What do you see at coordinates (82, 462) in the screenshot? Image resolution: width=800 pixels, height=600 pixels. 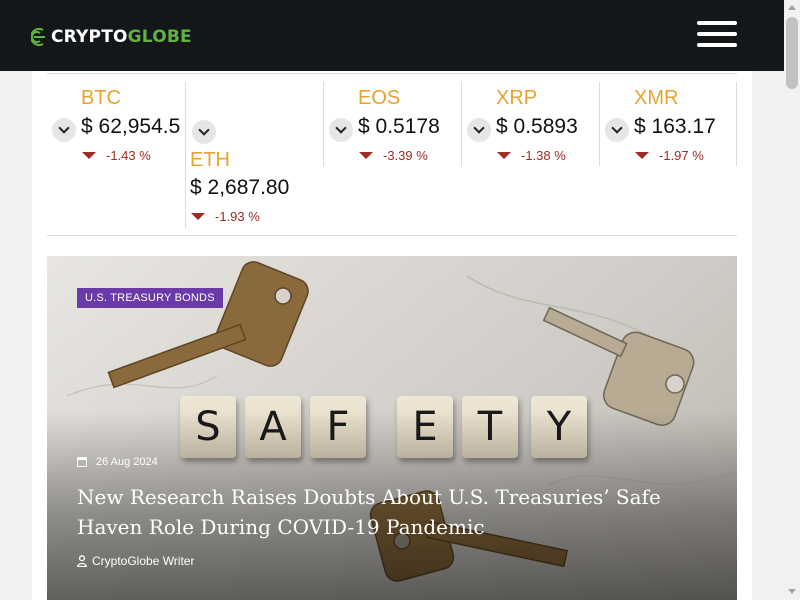 I see `calendar-icon` at bounding box center [82, 462].